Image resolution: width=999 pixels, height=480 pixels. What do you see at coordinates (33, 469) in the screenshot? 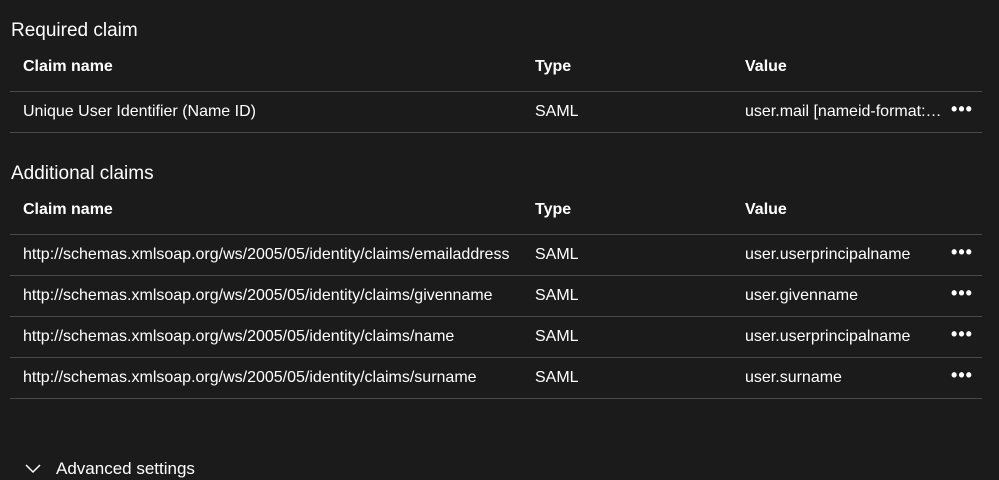
I see `chevron-down-icon` at bounding box center [33, 469].